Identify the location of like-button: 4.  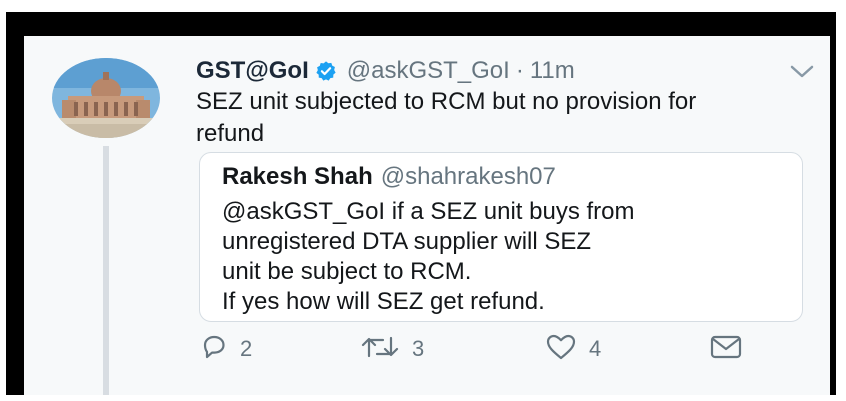
(573, 349).